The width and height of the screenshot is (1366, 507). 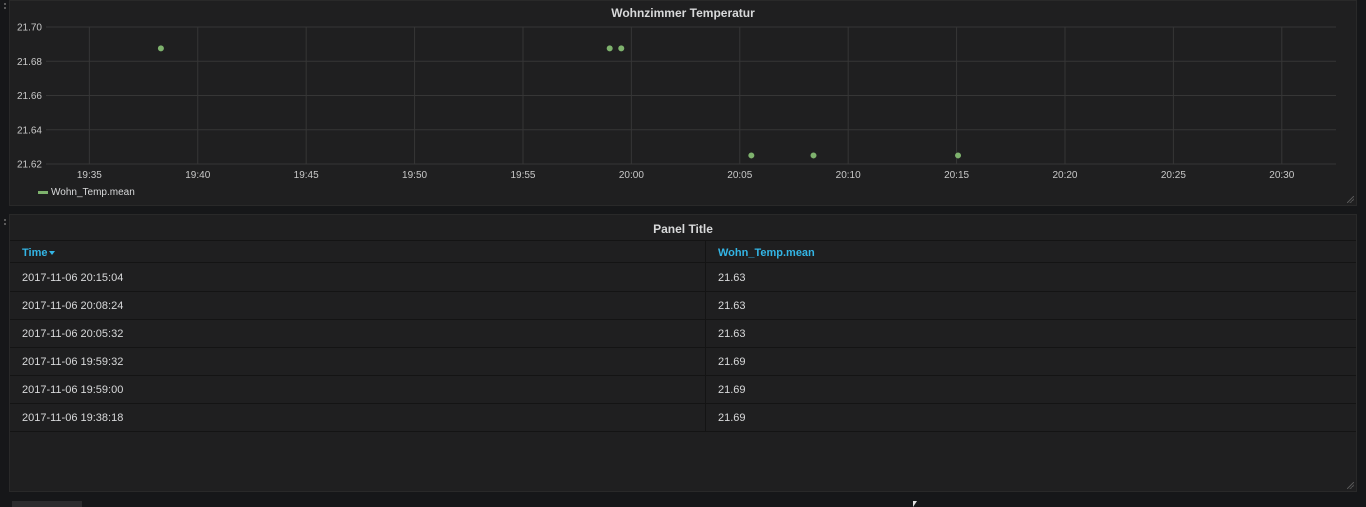 I want to click on table-row: 2017-11-06 19:38:18 21.69, so click(x=683, y=417).